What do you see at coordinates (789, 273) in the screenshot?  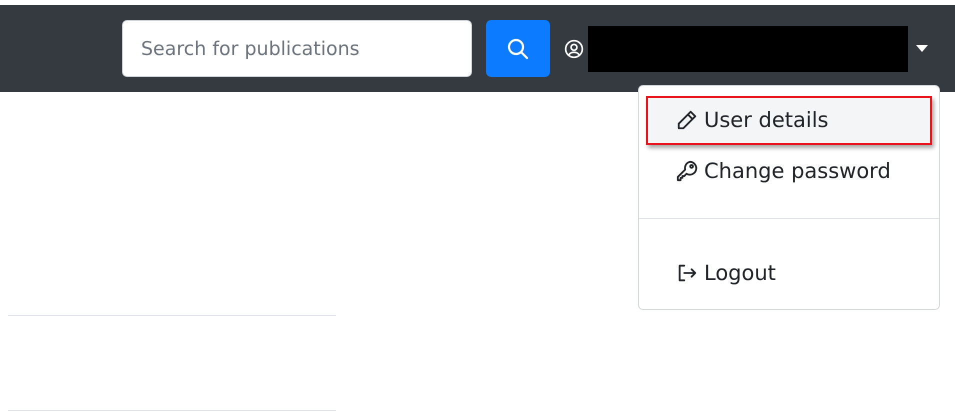 I see `menu-item: Logout` at bounding box center [789, 273].